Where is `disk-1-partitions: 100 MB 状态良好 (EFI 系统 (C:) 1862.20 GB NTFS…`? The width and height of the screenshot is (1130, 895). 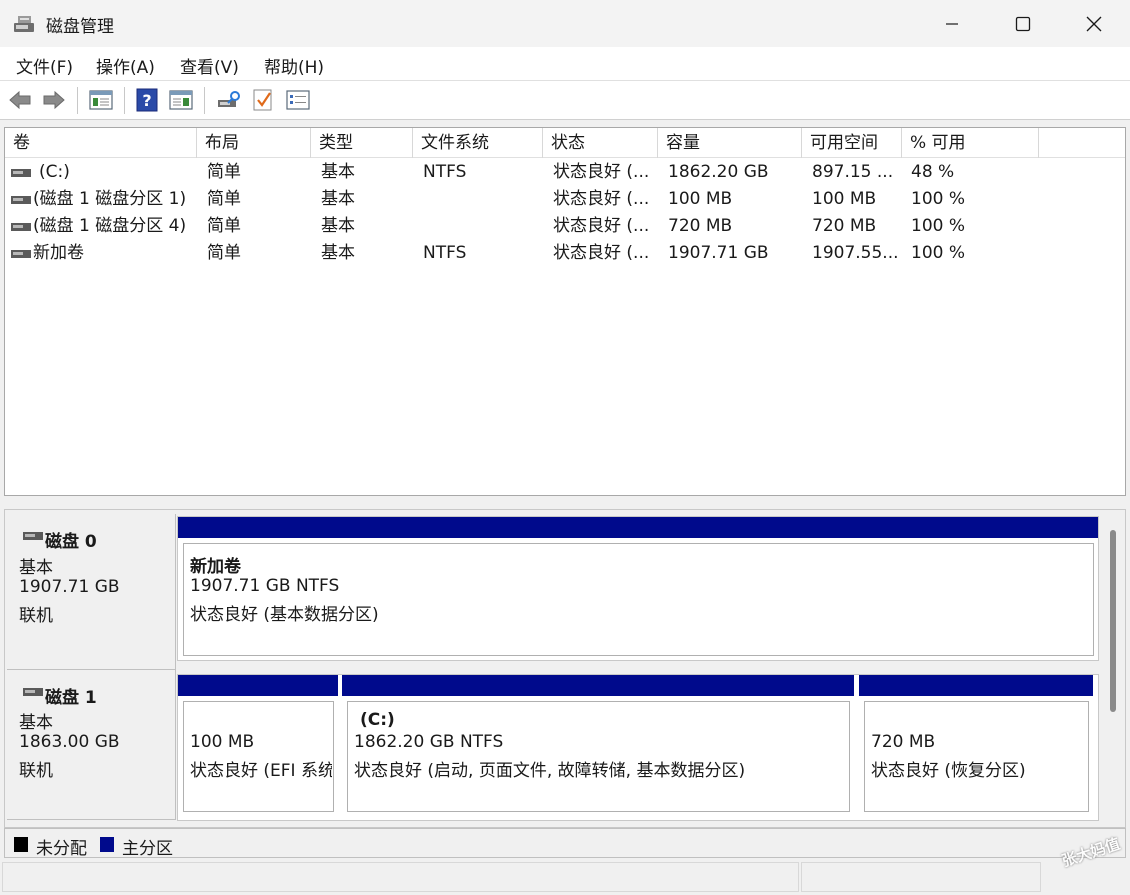 disk-1-partitions: 100 MB 状态良好 (EFI 系统 (C:) 1862.20 GB NTFS… is located at coordinates (638, 747).